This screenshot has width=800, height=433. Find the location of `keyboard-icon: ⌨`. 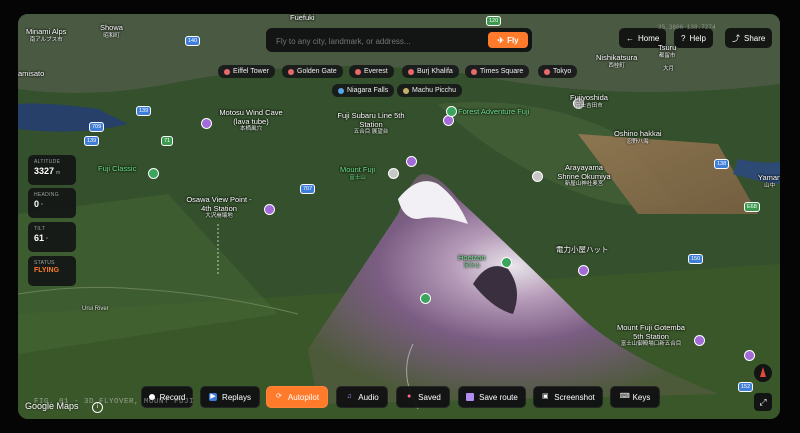

keyboard-icon: ⌨ is located at coordinates (624, 396).